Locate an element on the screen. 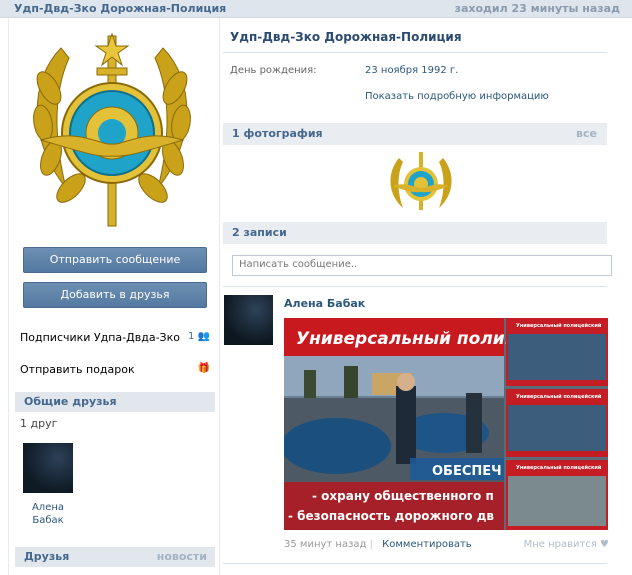  photo-thumbnail is located at coordinates (421, 181).